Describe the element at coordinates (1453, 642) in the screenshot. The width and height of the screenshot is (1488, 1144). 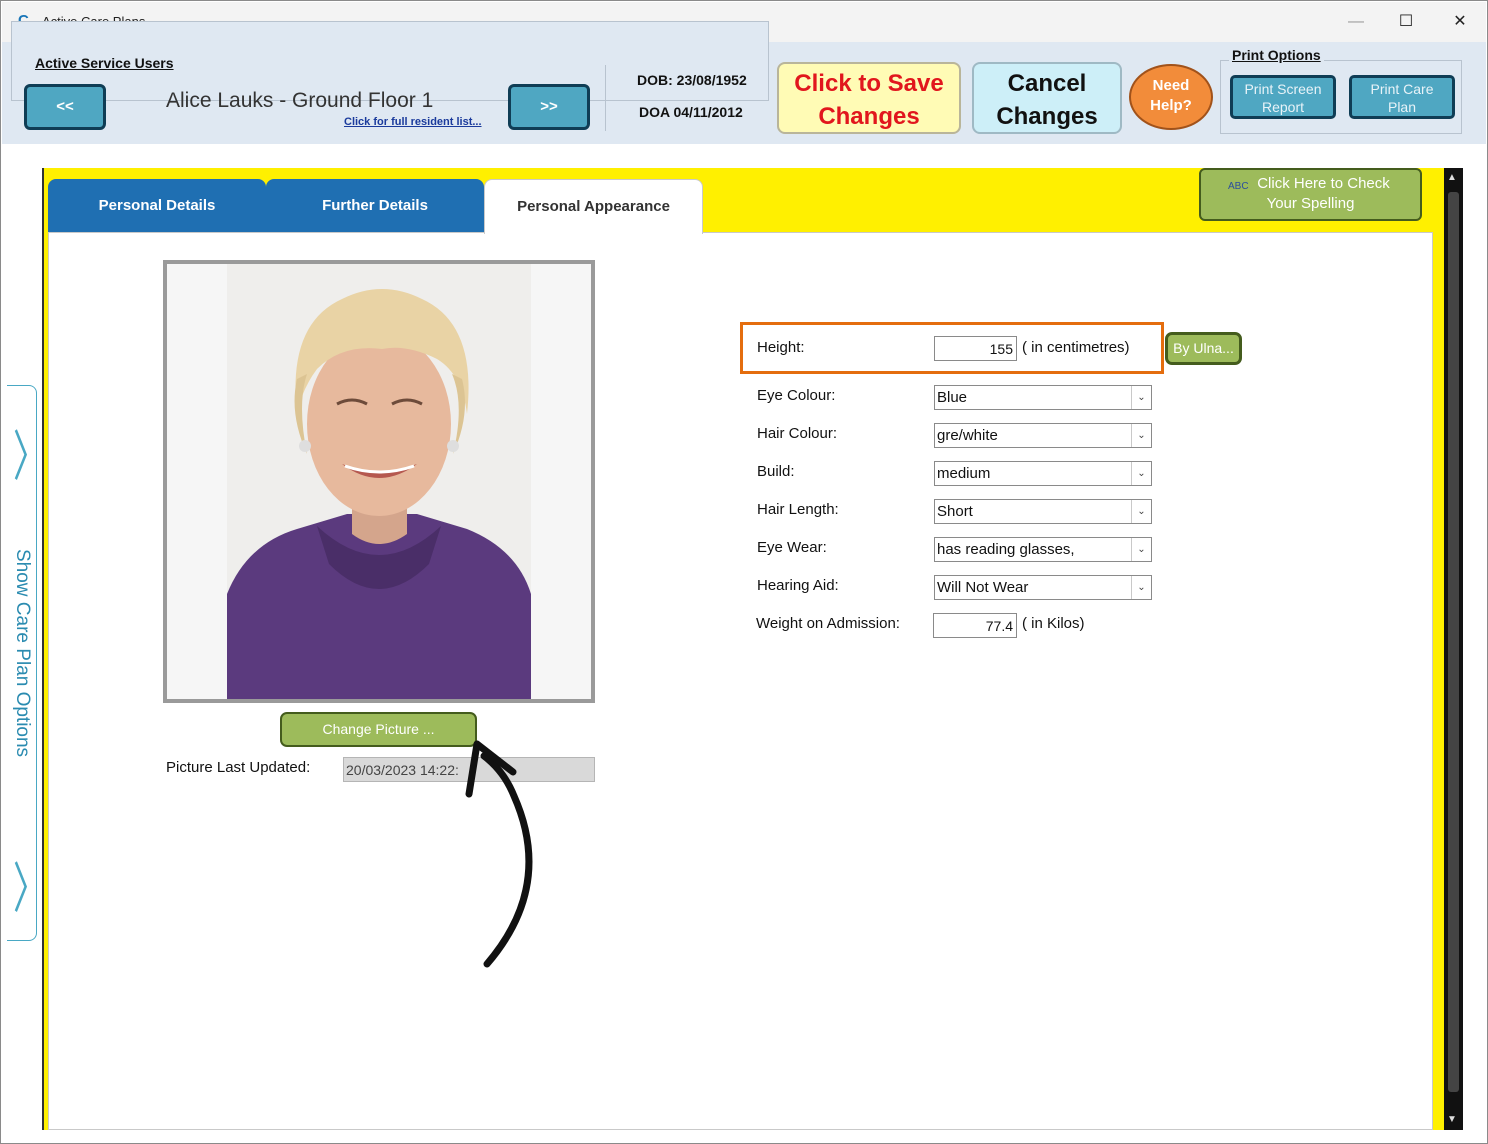
I see `scroll-thumb` at that location.